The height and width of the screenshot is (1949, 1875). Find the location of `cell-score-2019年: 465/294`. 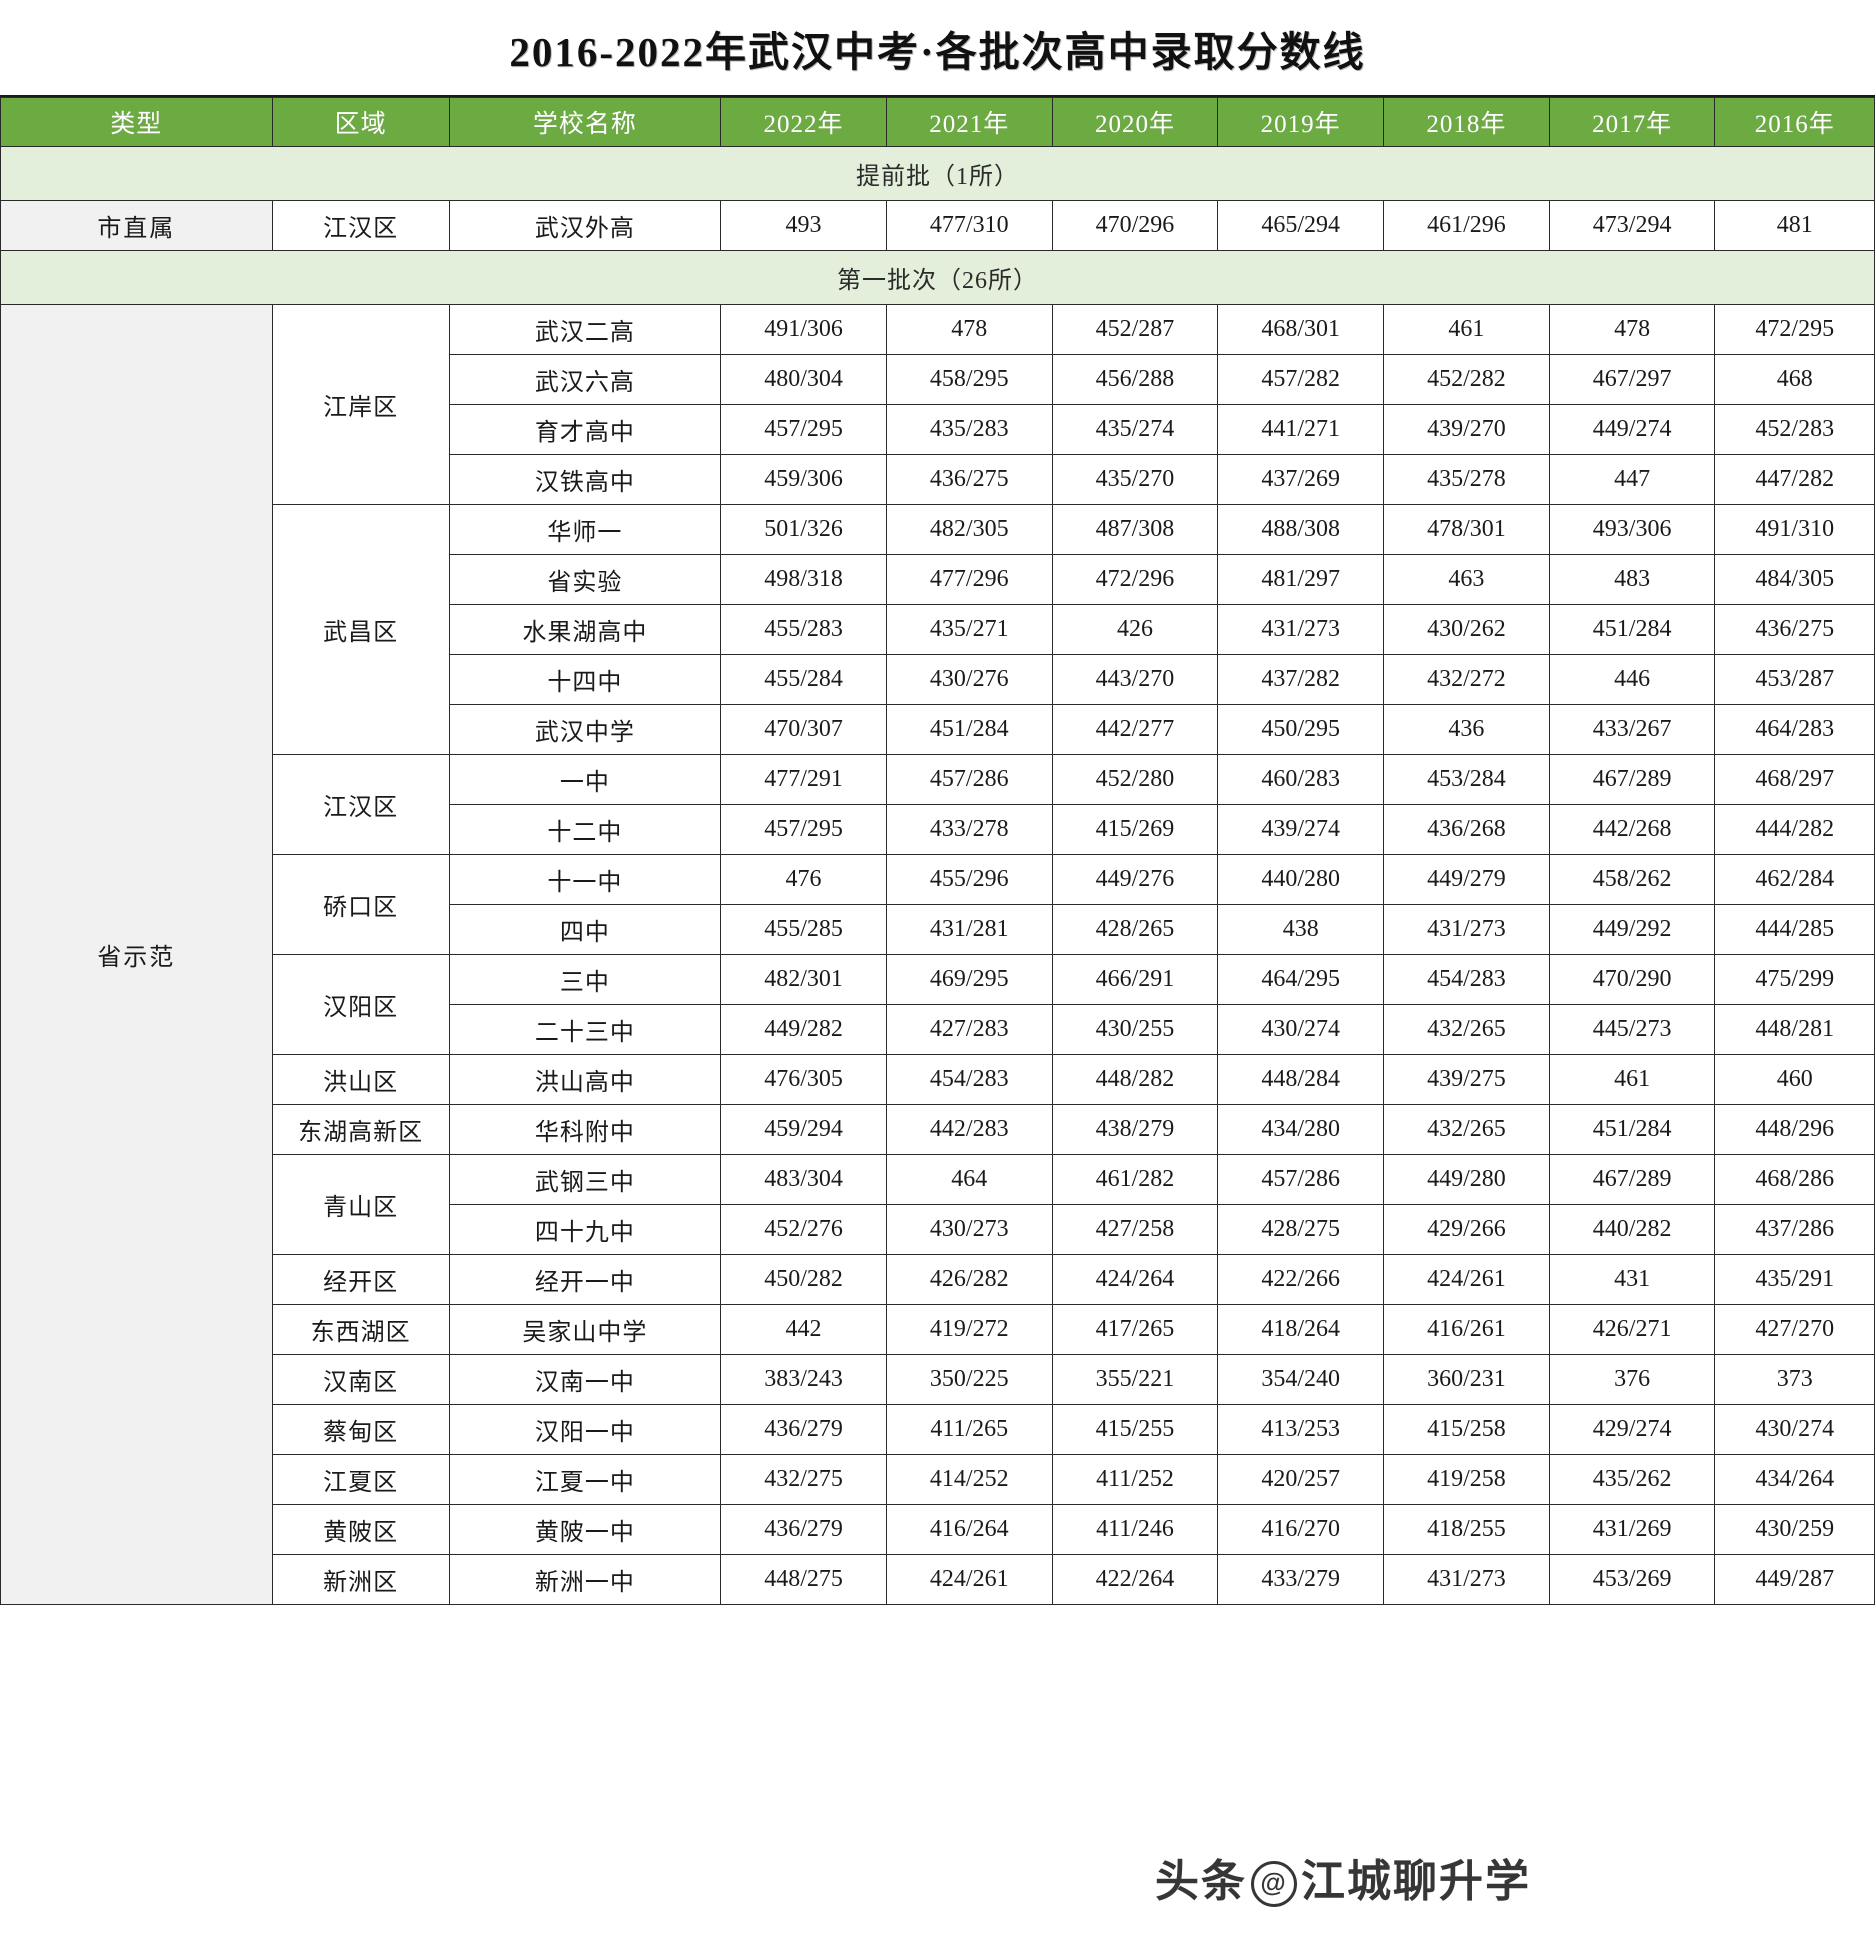

cell-score-2019年: 465/294 is located at coordinates (1301, 225).